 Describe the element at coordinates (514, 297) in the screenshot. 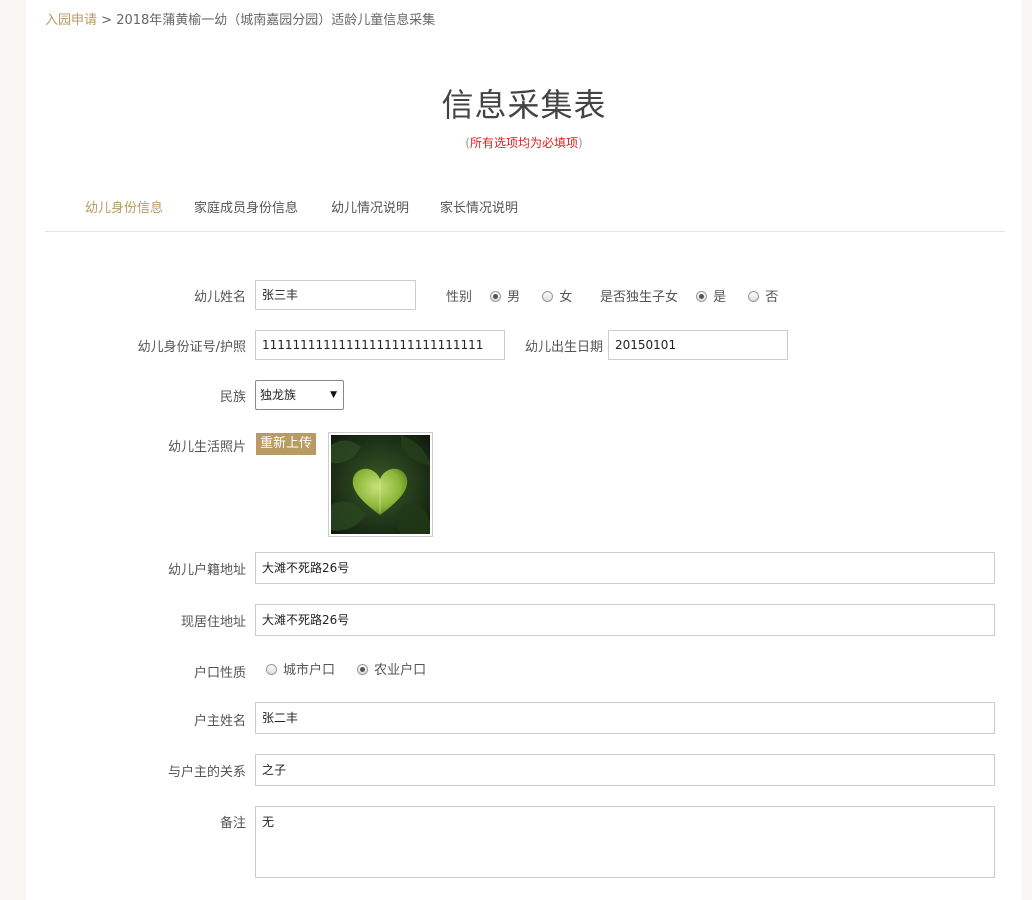

I see `gender-male-label: 男` at that location.